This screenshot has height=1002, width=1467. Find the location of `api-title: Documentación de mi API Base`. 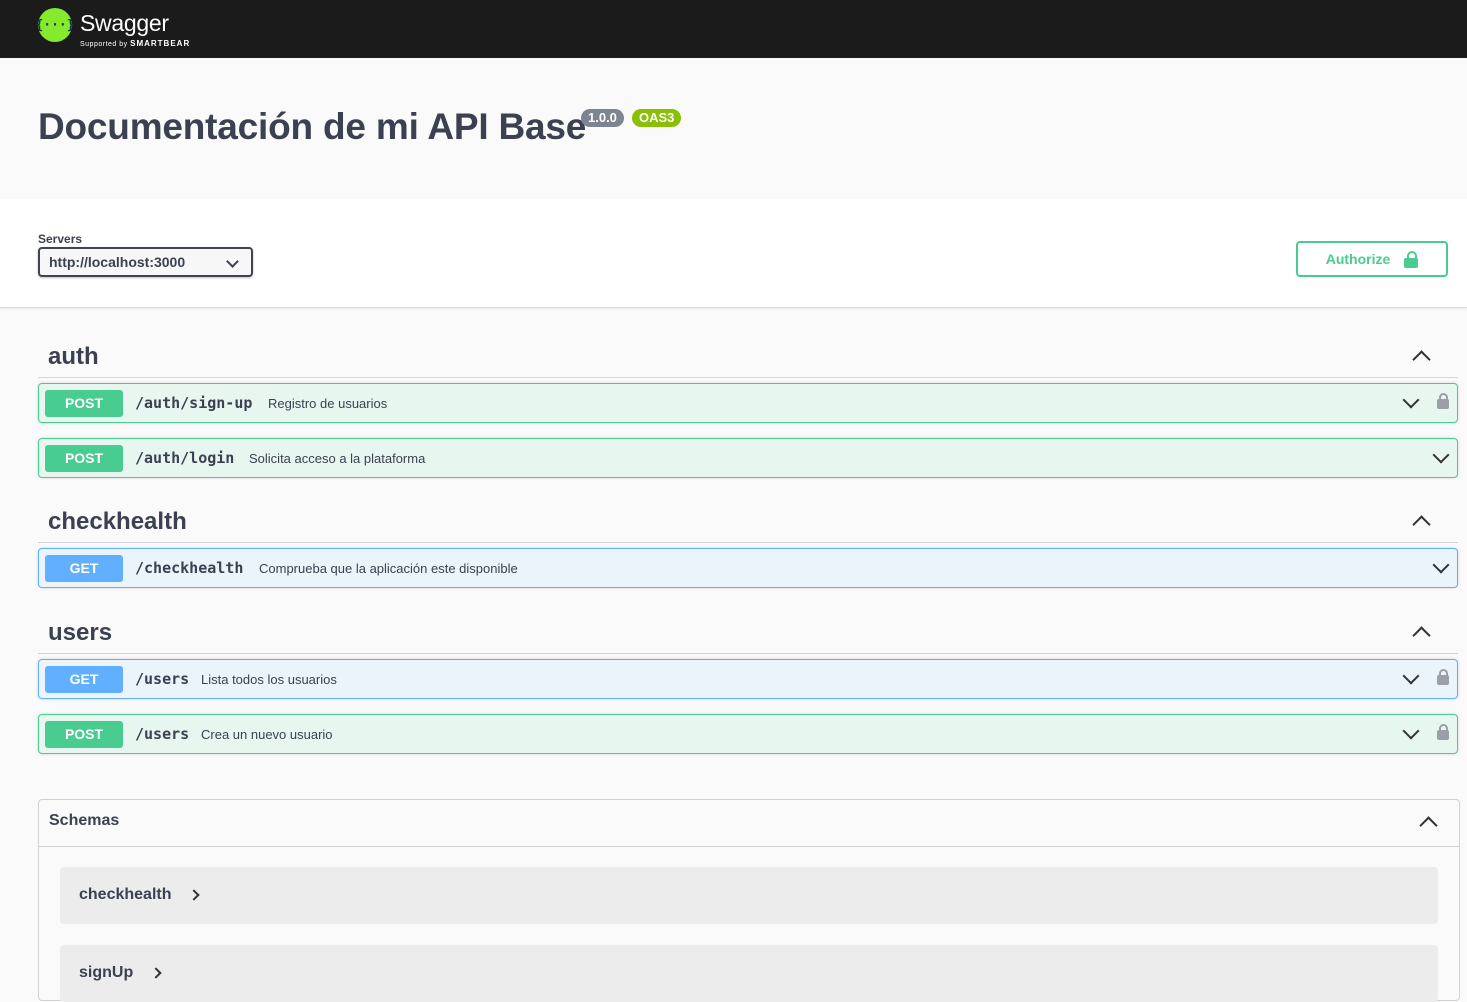

api-title: Documentación de mi API Base is located at coordinates (312, 126).